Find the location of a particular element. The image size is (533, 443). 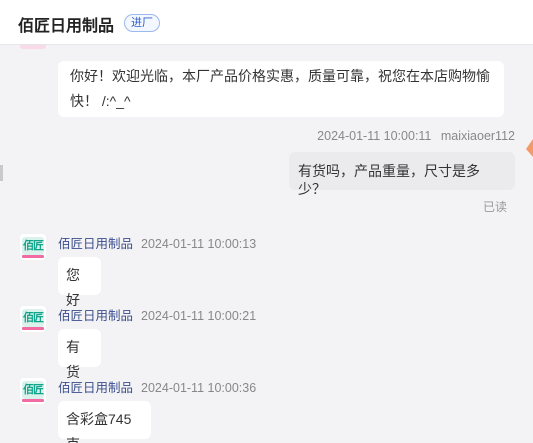

shop-avatar-icon is located at coordinates (33, 47).